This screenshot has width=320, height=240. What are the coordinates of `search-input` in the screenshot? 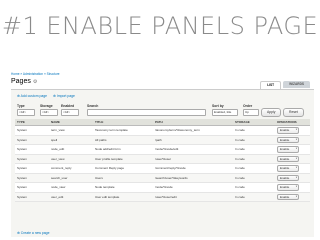 It's located at (146, 112).